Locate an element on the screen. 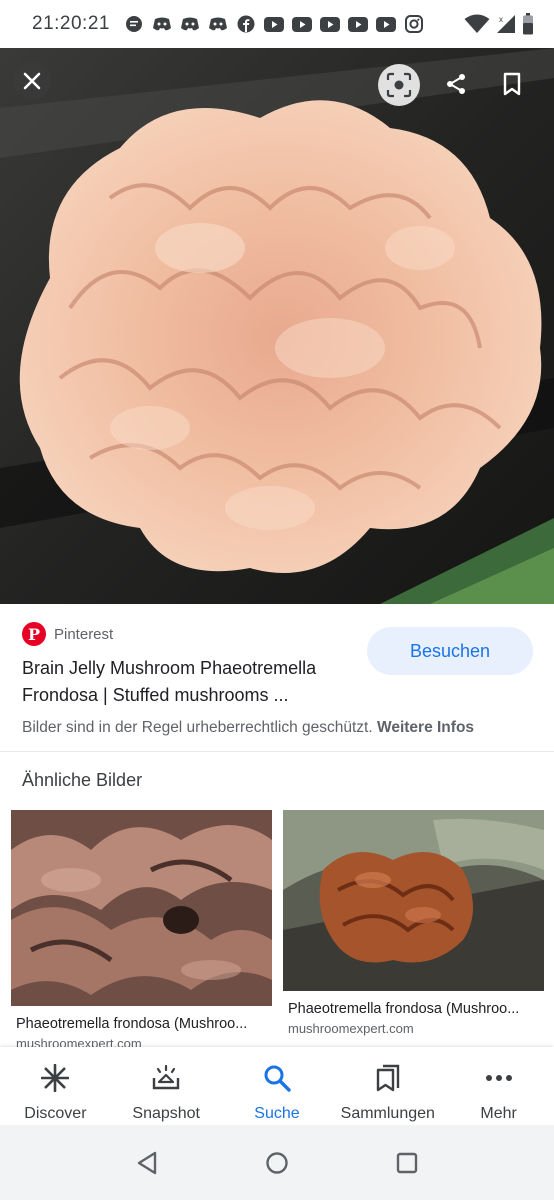  back-button is located at coordinates (147, 1163).